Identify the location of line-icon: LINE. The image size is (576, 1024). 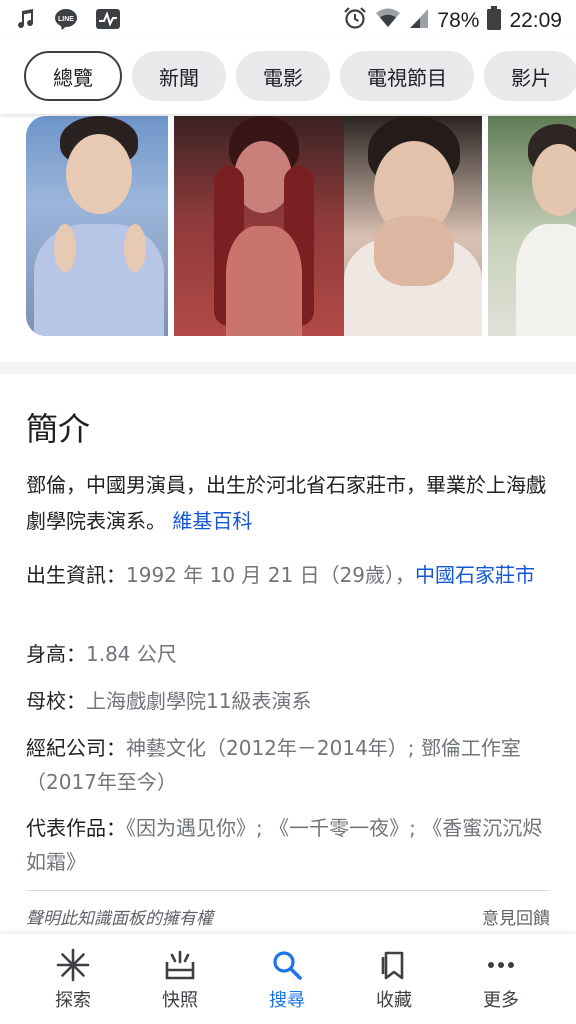
(66, 21).